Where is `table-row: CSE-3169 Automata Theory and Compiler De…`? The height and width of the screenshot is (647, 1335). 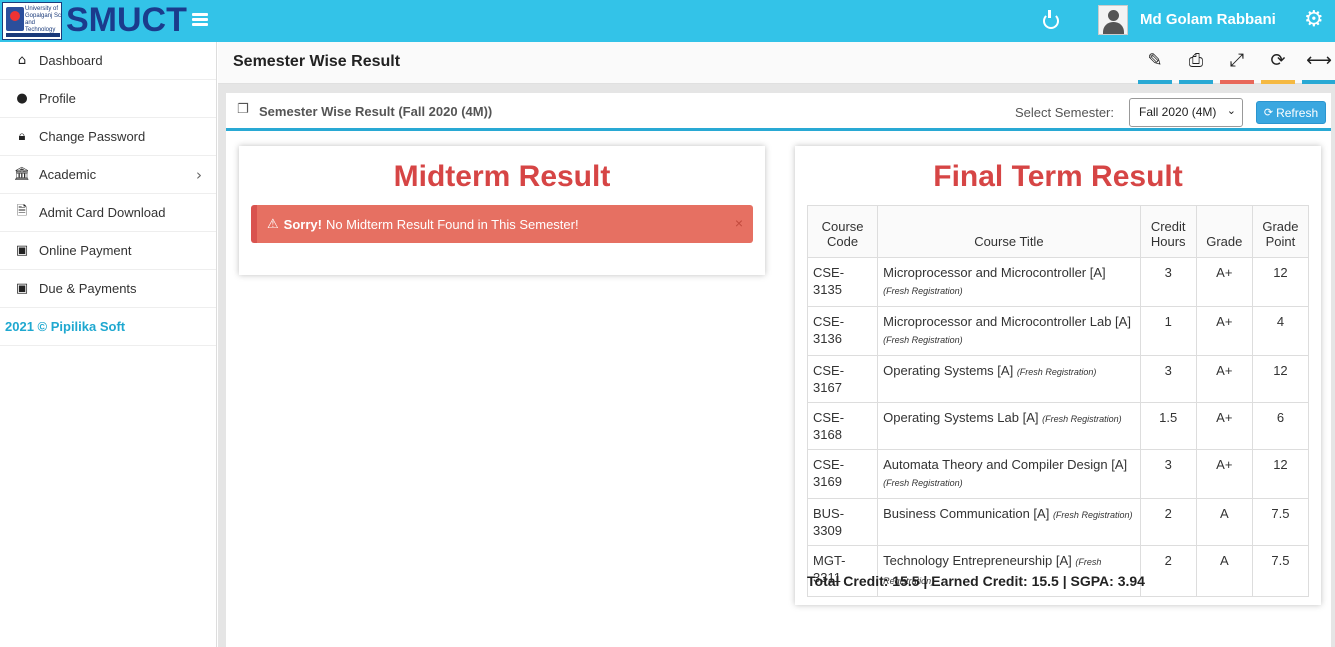 table-row: CSE-3169 Automata Theory and Compiler De… is located at coordinates (1058, 474).